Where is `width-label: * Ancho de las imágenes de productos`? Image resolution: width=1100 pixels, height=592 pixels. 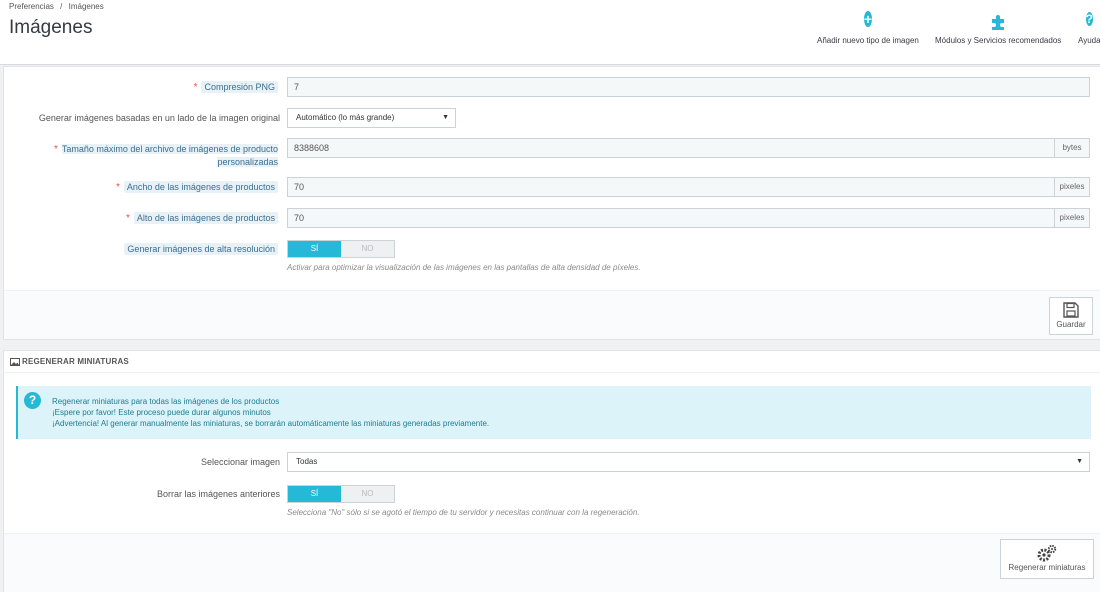 width-label: * Ancho de las imágenes de productos is located at coordinates (141, 187).